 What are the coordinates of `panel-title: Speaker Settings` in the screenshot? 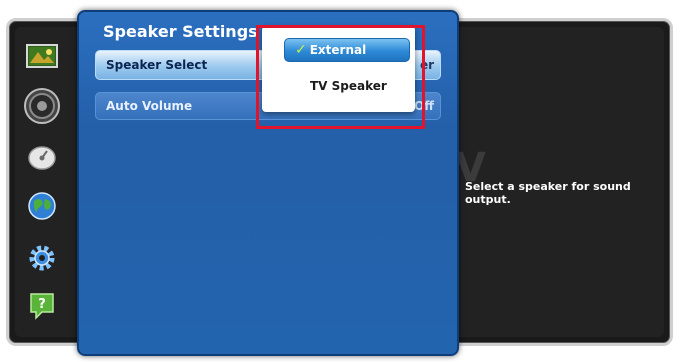 It's located at (180, 31).